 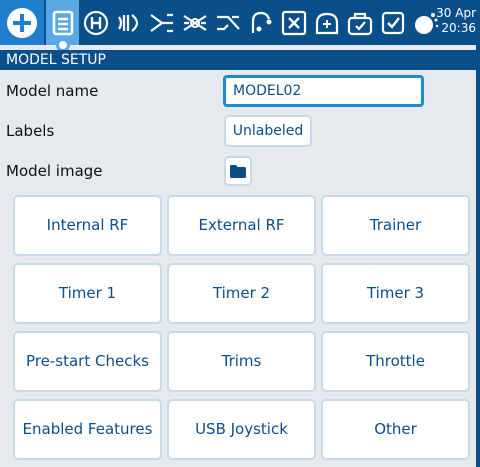 I want to click on tab-special-functions, so click(x=359, y=22).